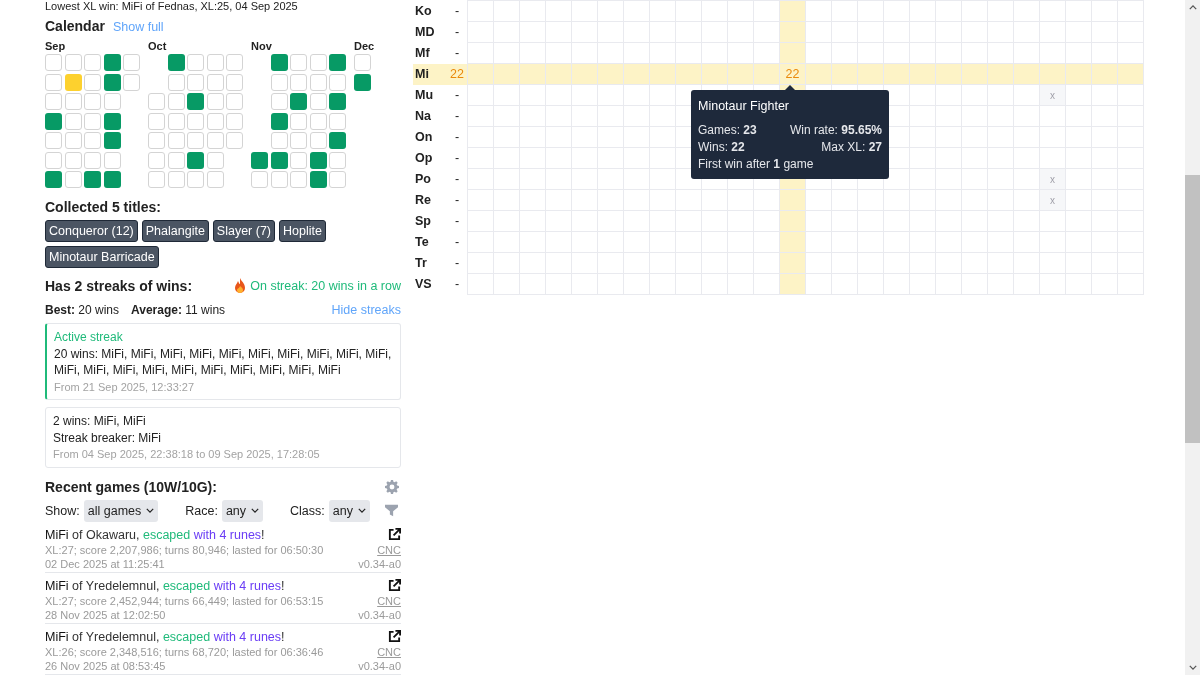 The width and height of the screenshot is (1200, 675). What do you see at coordinates (423, 116) in the screenshot?
I see `row-label: Na` at bounding box center [423, 116].